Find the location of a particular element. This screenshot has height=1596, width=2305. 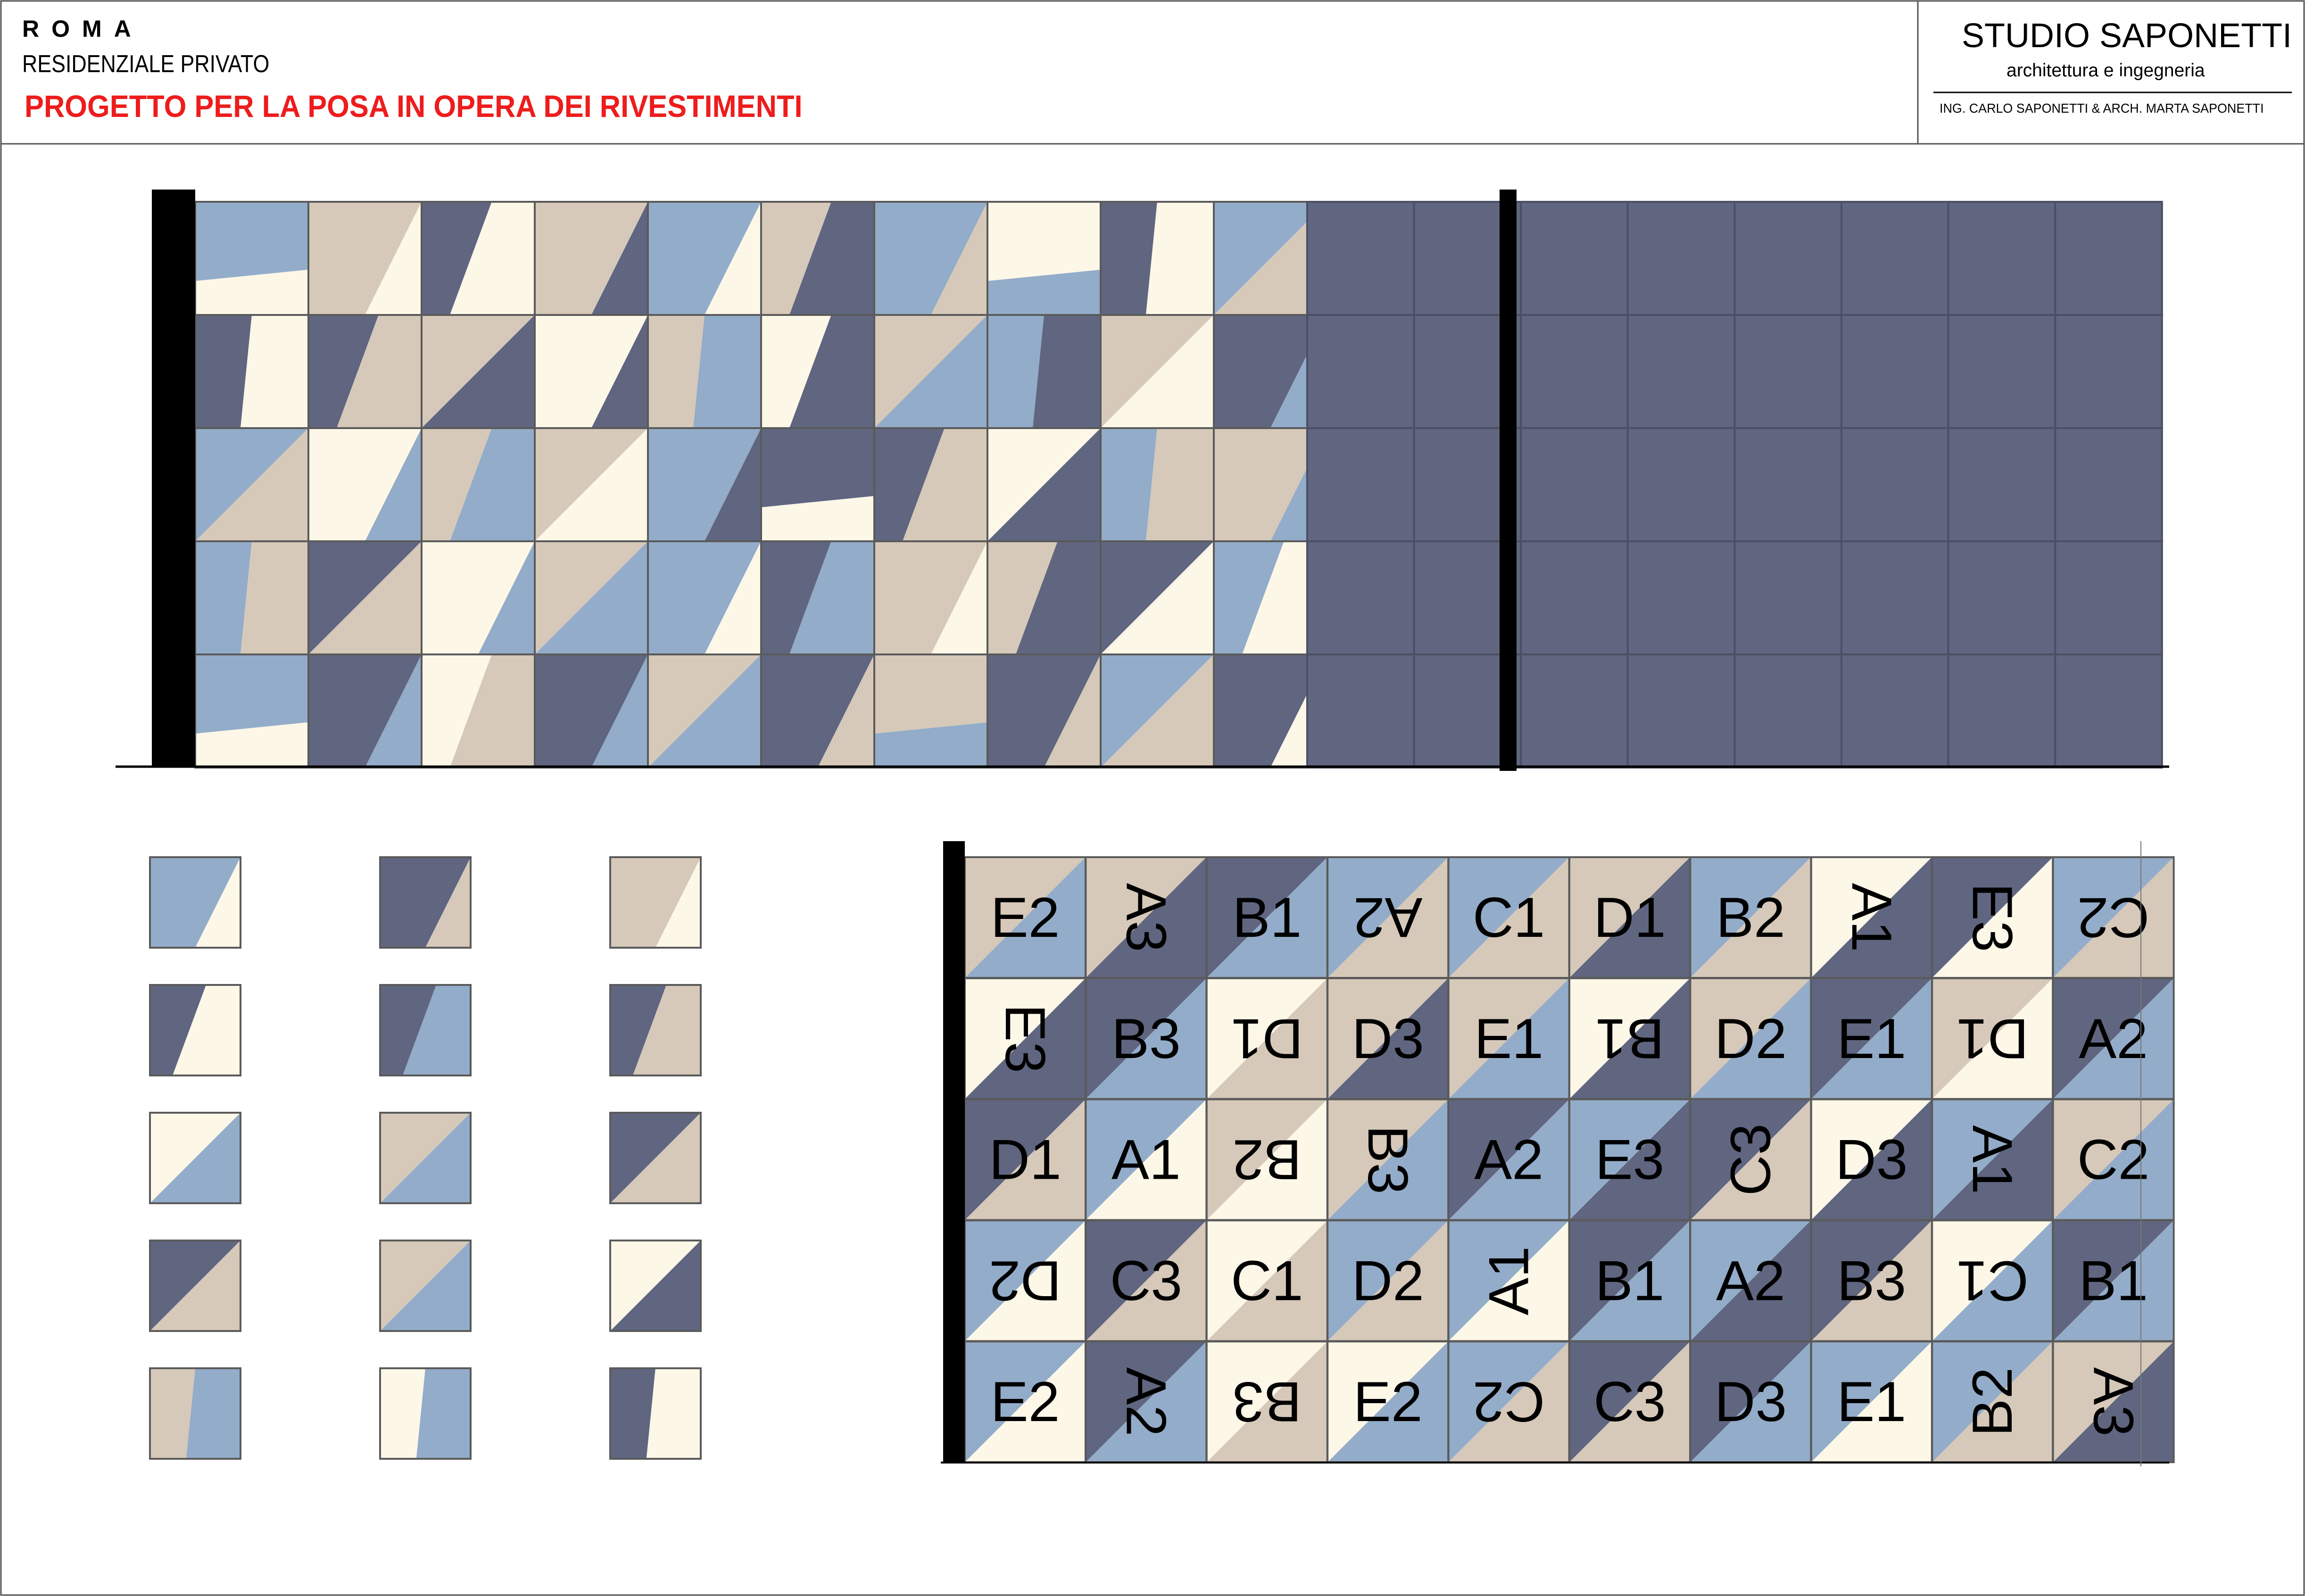

tile-type-legend is located at coordinates (425, 1158).